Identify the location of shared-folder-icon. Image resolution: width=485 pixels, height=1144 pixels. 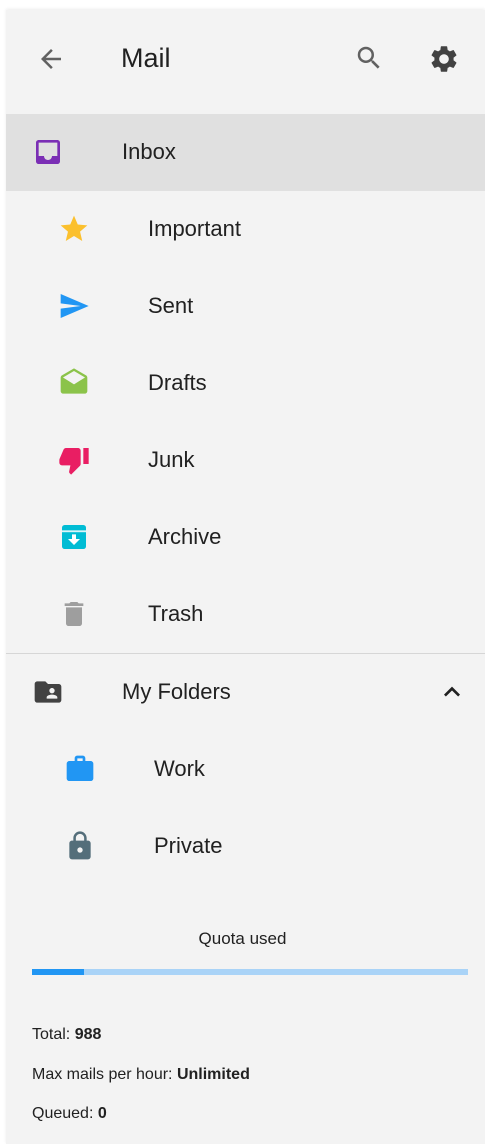
(48, 692).